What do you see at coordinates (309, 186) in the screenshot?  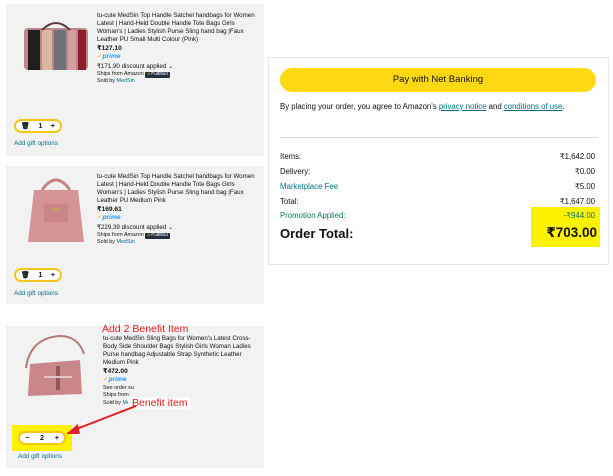 I see `marketplace-fee-link: Marketplace Fee` at bounding box center [309, 186].